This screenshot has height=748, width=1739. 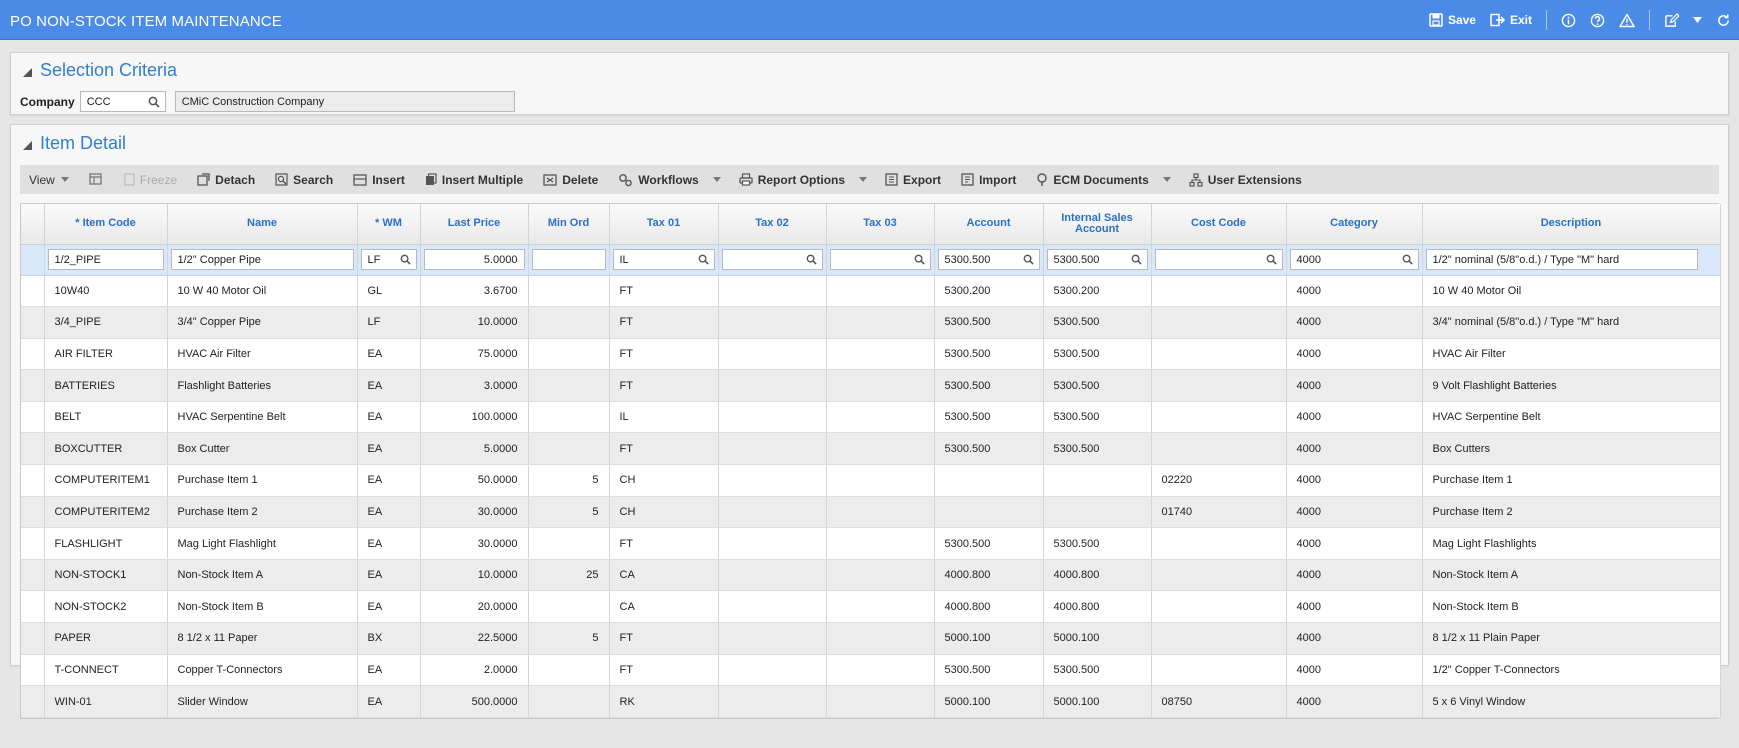 What do you see at coordinates (1571, 543) in the screenshot?
I see `description-cell: Mag Light Flashlights` at bounding box center [1571, 543].